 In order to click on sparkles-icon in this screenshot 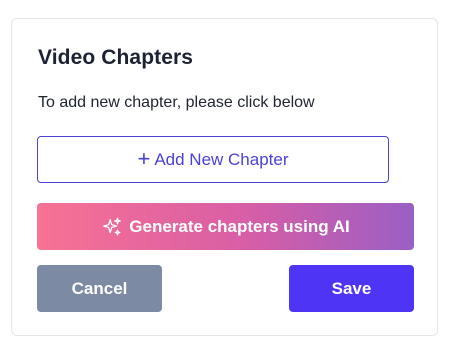, I will do `click(112, 226)`.